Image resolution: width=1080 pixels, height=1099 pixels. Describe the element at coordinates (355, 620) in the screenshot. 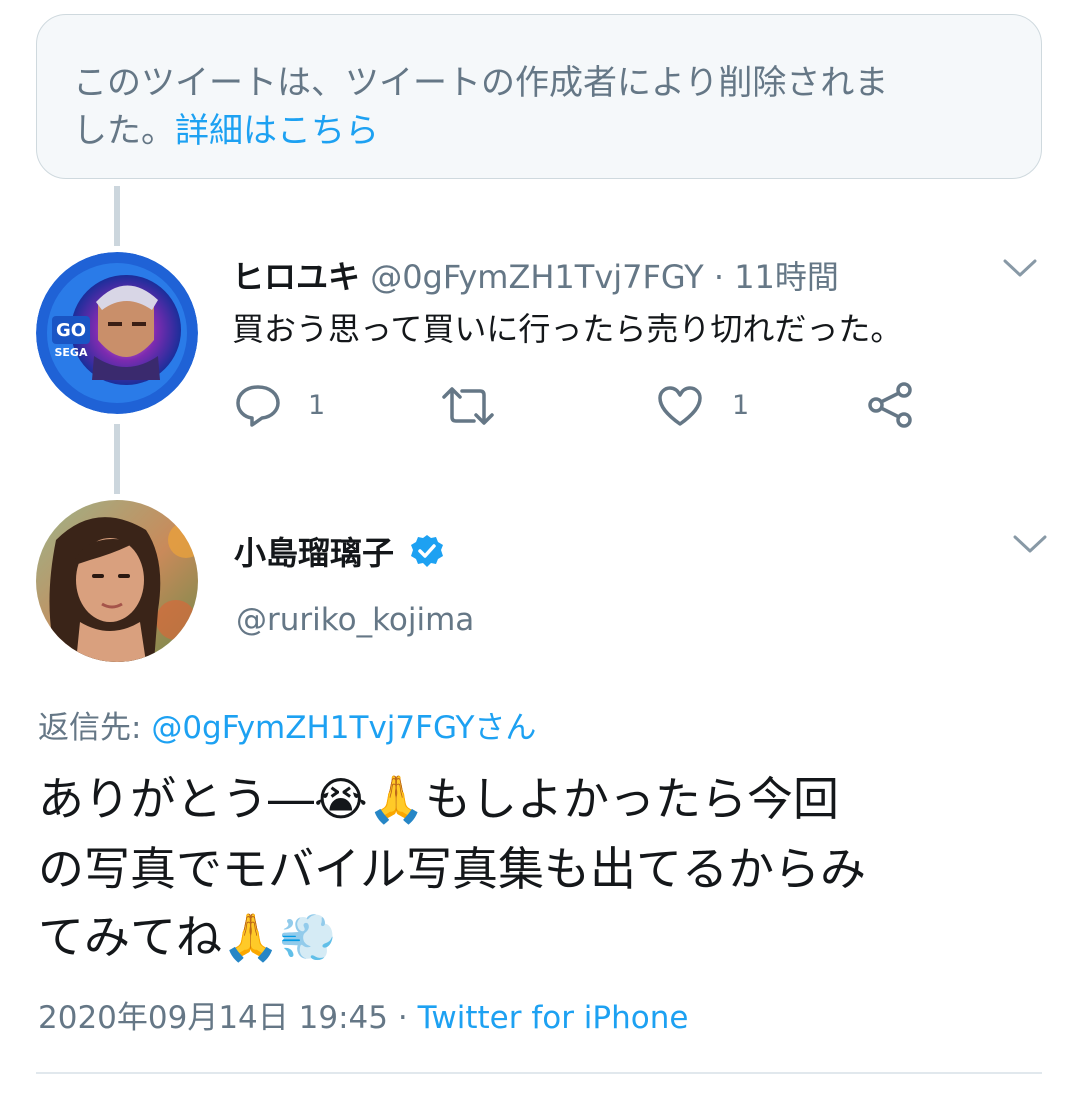

I see `main-author-handle: @ruriko_kojima` at that location.